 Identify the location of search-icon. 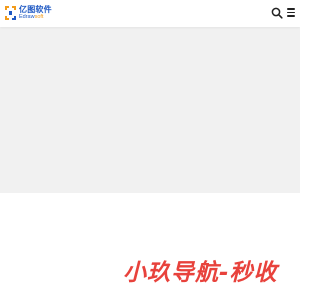
(277, 13).